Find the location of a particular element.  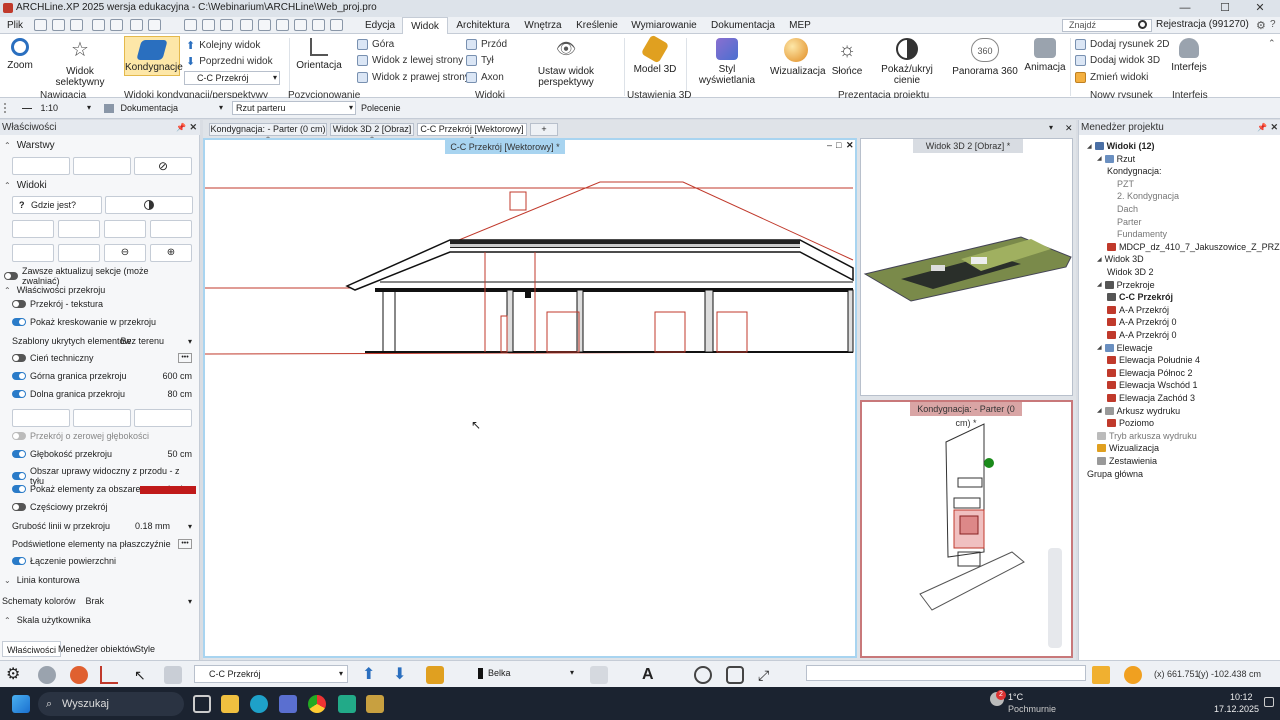

tree-item: Grupa główna is located at coordinates (1115, 474).